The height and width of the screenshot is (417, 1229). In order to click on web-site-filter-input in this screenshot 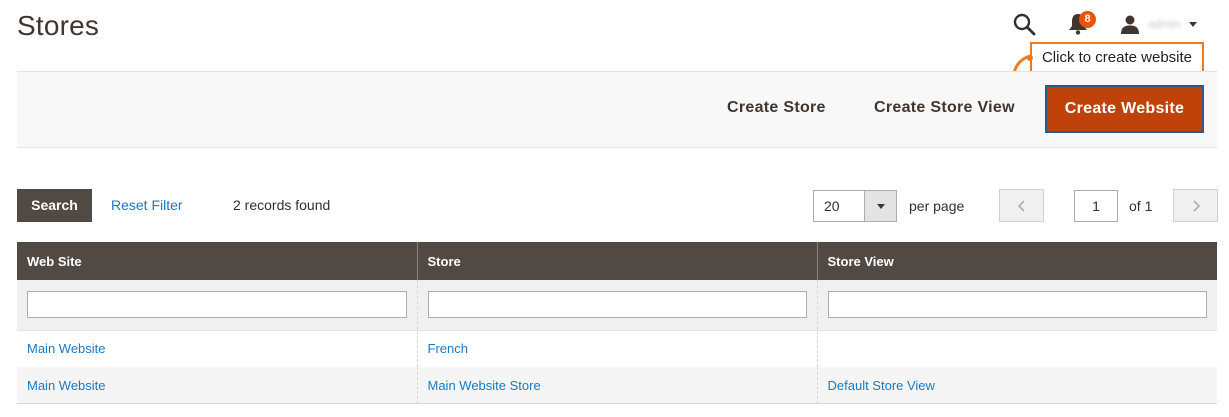, I will do `click(217, 305)`.